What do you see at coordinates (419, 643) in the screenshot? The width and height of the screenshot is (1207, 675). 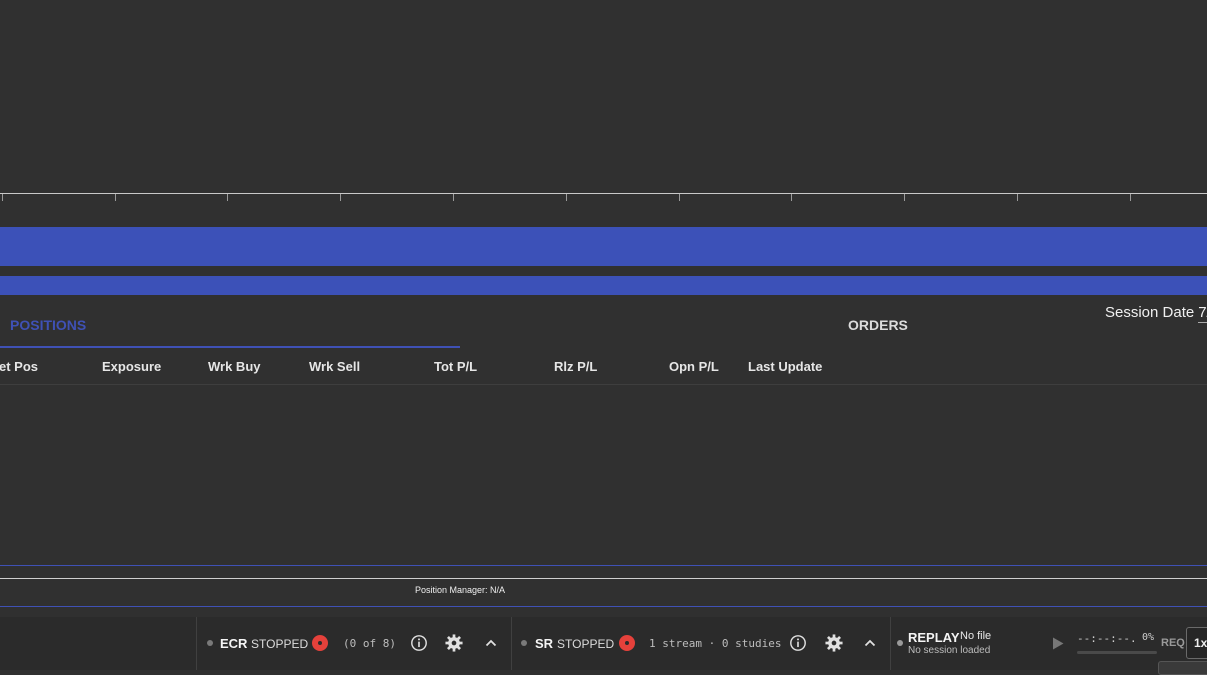 I see `ecr-info-icon` at bounding box center [419, 643].